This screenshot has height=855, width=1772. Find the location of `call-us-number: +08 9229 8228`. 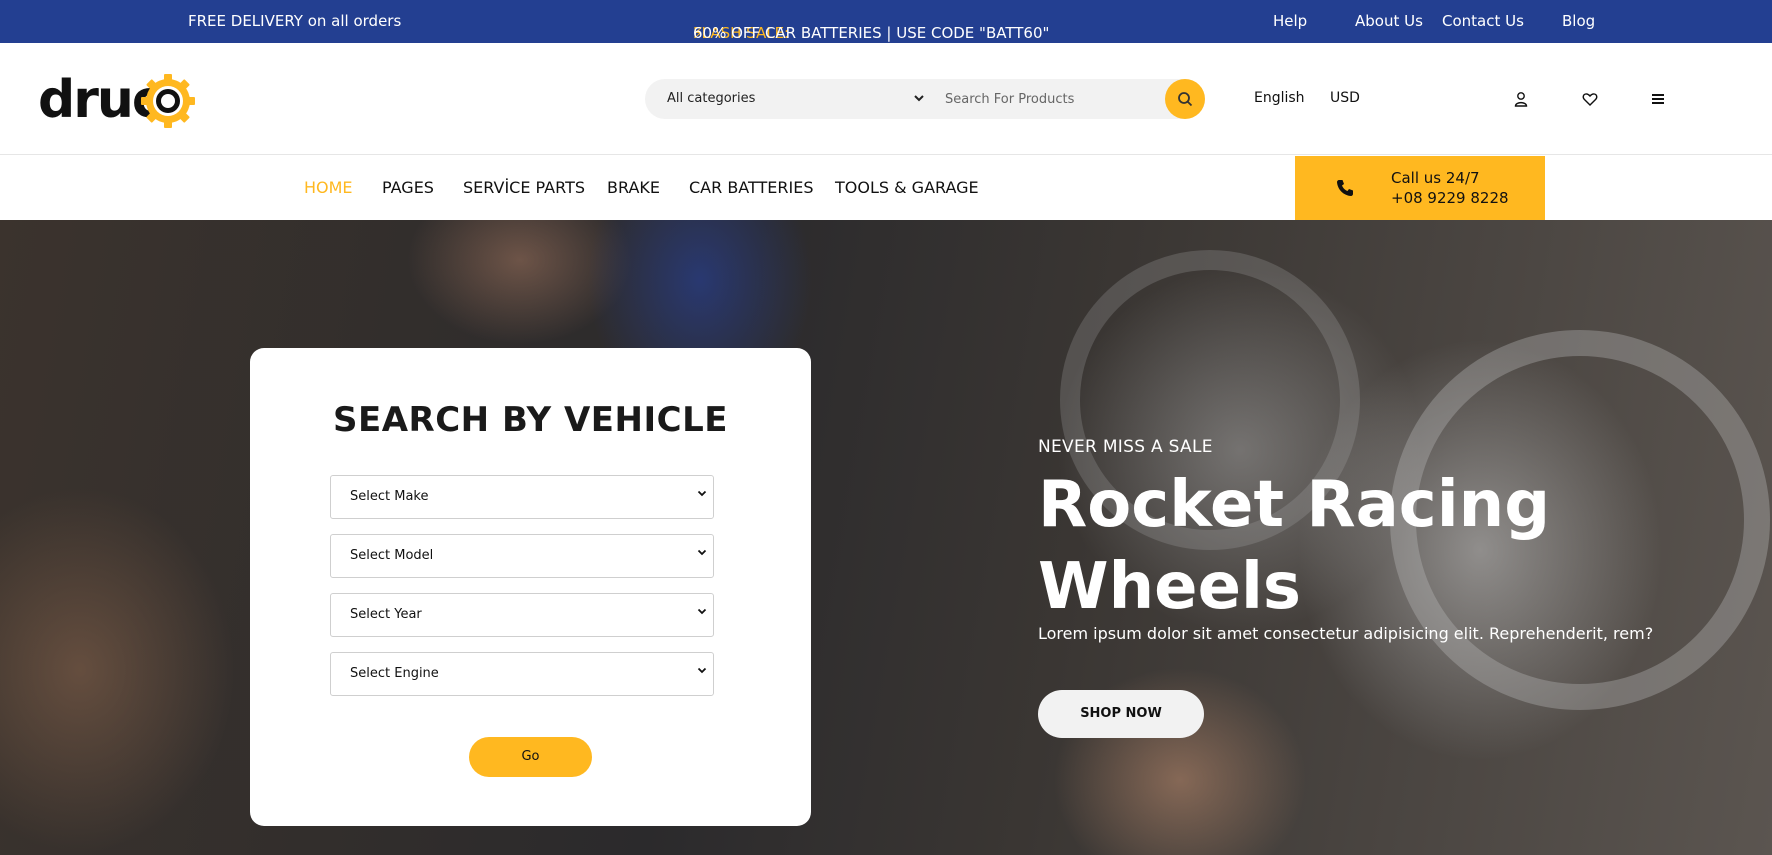

call-us-number: +08 9229 8228 is located at coordinates (1450, 198).